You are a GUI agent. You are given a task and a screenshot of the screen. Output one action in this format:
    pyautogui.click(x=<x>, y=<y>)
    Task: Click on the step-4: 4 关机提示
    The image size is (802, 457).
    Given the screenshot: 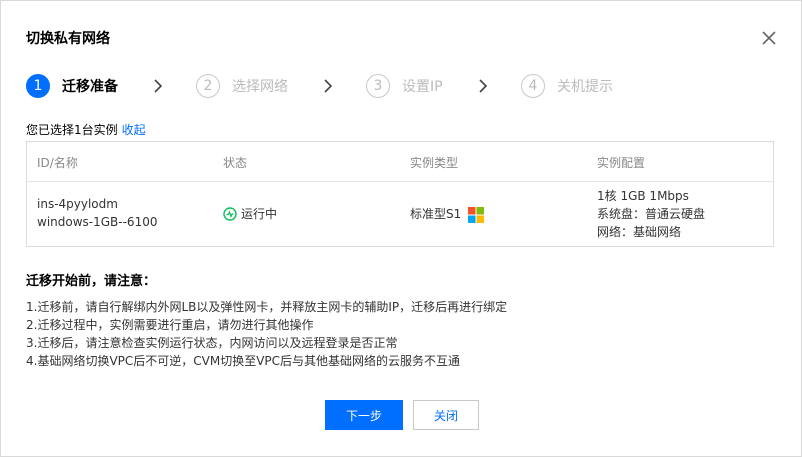 What is the action you would take?
    pyautogui.click(x=567, y=86)
    